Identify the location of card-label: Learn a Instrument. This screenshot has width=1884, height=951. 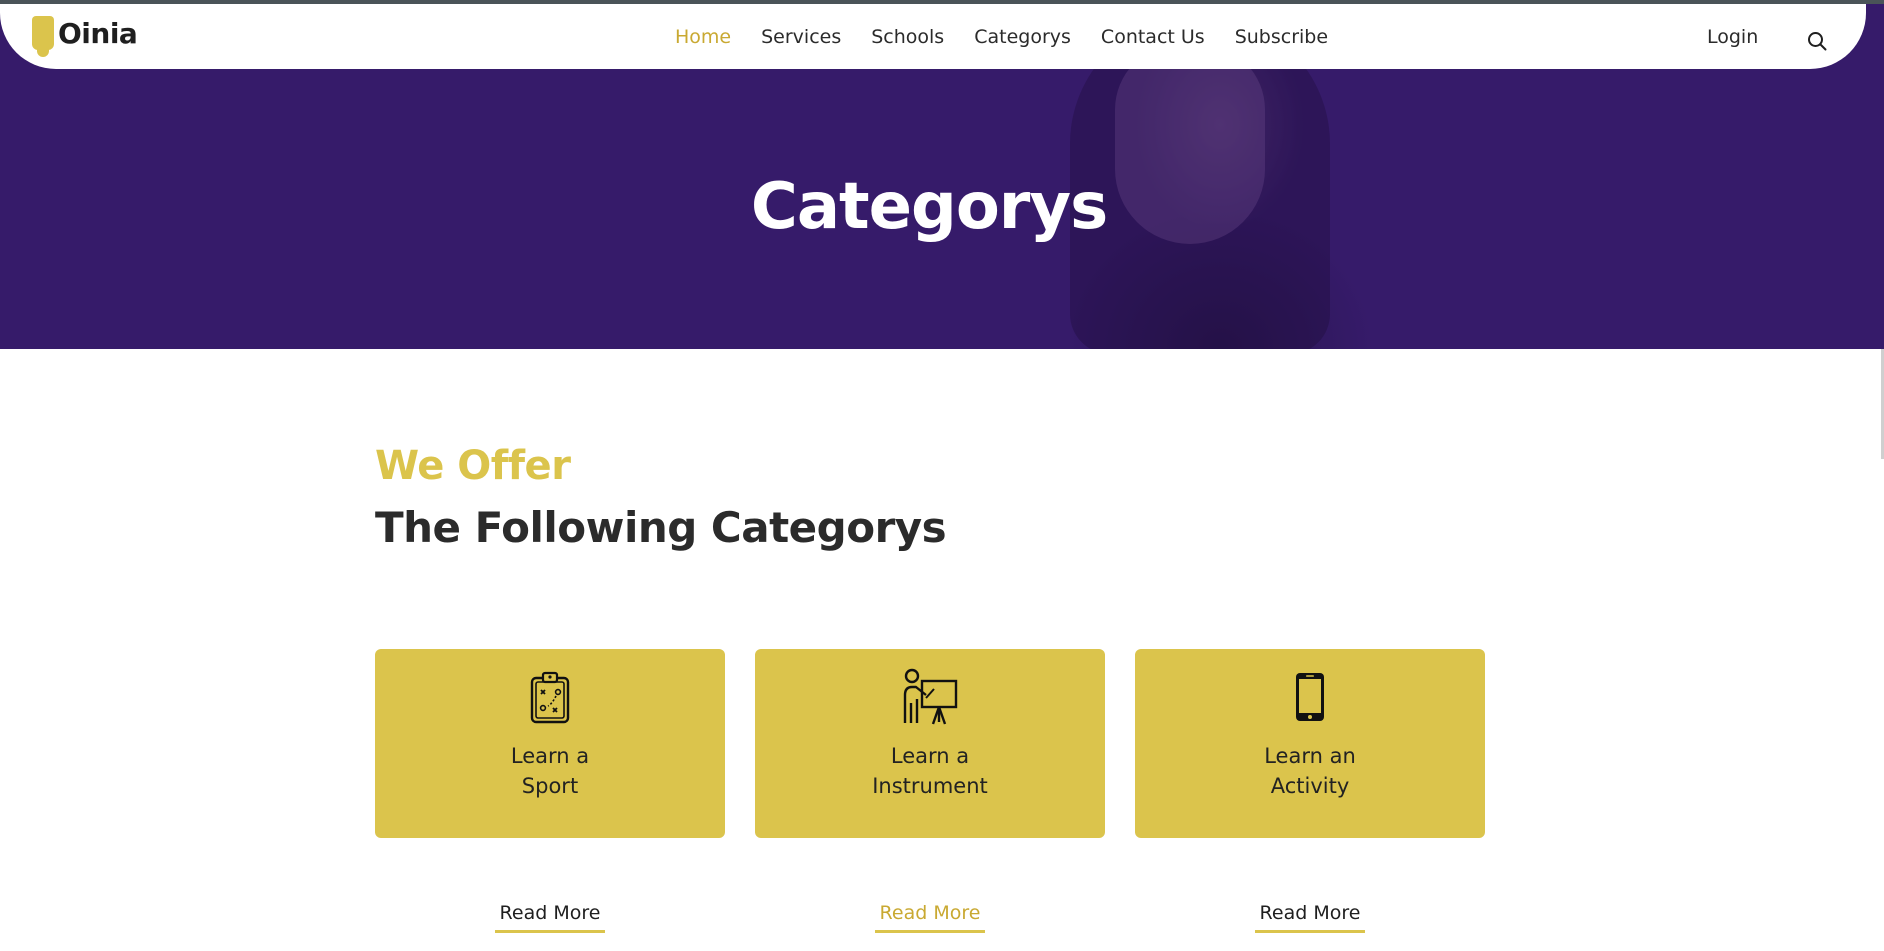
(930, 771).